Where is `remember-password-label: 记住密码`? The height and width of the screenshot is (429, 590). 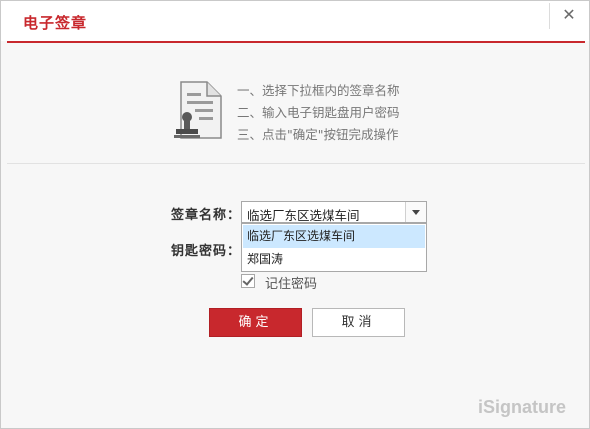 remember-password-label: 记住密码 is located at coordinates (291, 284).